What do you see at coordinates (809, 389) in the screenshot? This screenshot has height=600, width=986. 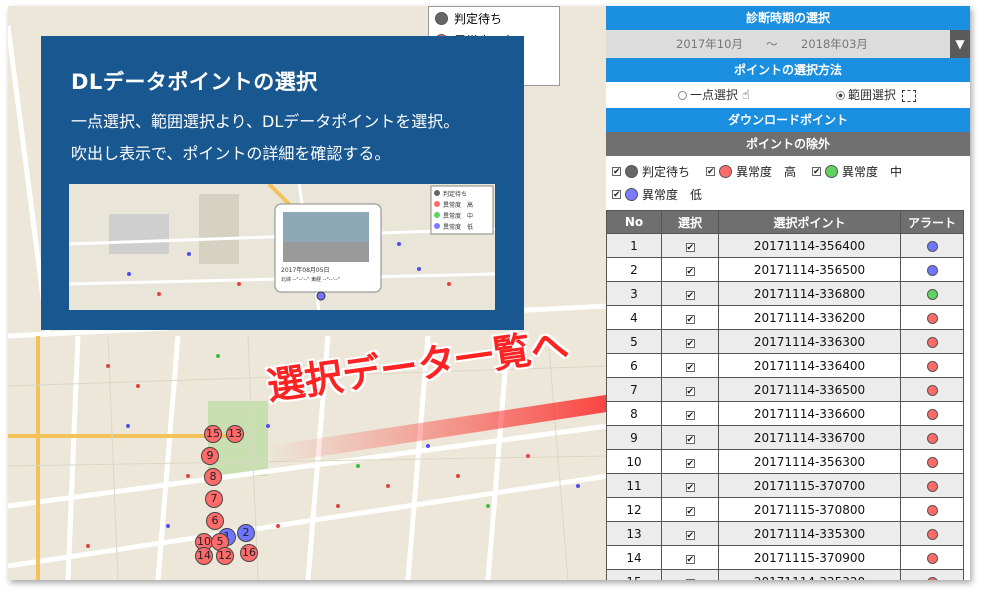 I see `row-point: 20171114-336500` at bounding box center [809, 389].